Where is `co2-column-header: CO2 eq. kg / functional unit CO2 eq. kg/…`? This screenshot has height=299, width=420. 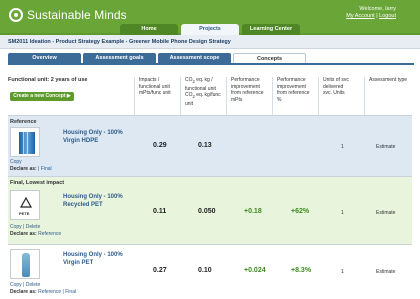 co2-column-header: CO2 eq. kg / functional unit CO2 eq. kg/… is located at coordinates (203, 92).